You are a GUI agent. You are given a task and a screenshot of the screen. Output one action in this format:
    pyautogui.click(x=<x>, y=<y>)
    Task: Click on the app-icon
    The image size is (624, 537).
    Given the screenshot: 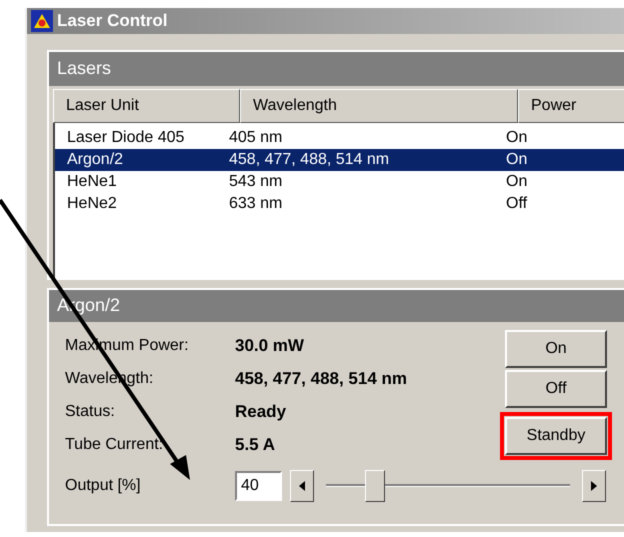 What is the action you would take?
    pyautogui.click(x=42, y=21)
    